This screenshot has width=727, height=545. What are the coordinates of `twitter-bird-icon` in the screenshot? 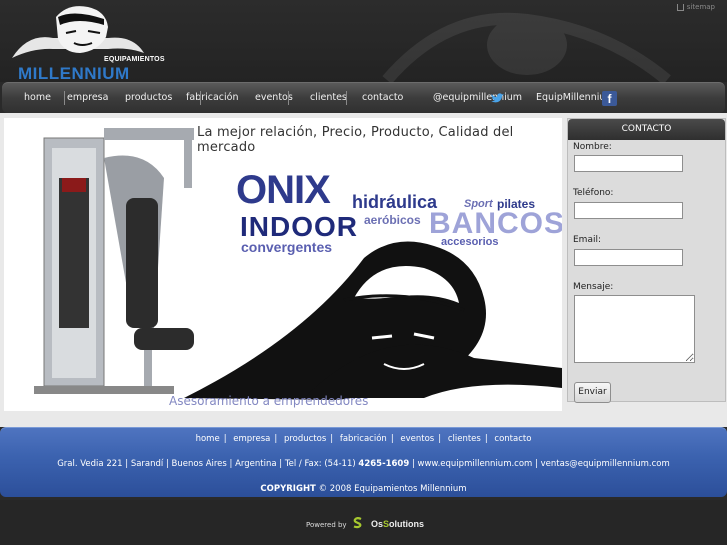 It's located at (497, 98).